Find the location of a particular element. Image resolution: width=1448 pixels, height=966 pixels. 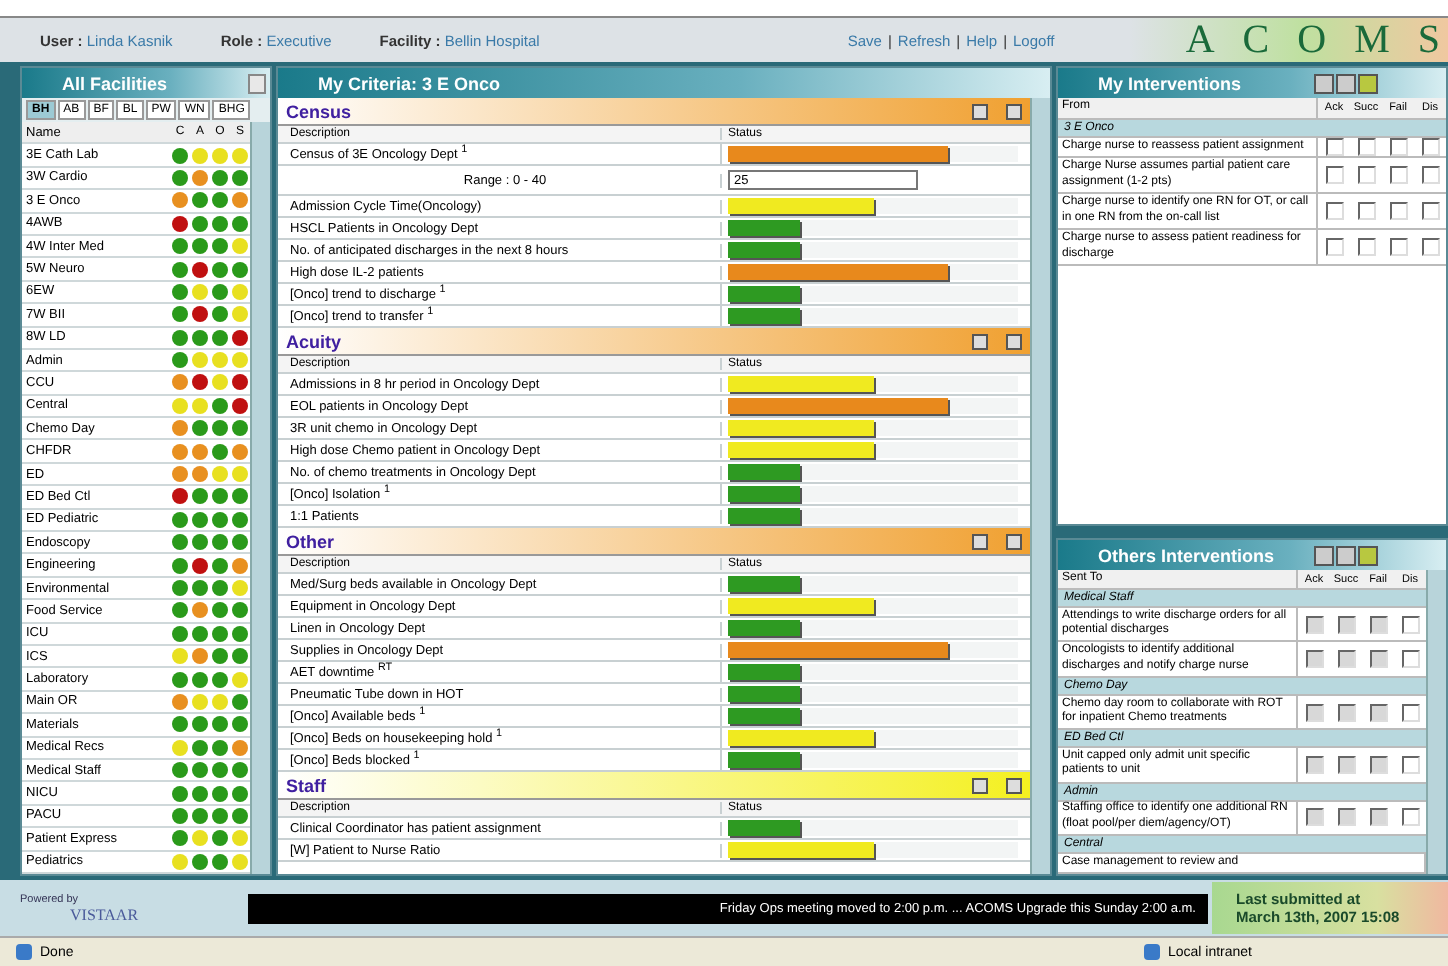

app-logo: A C O M S is located at coordinates (1313, 40).